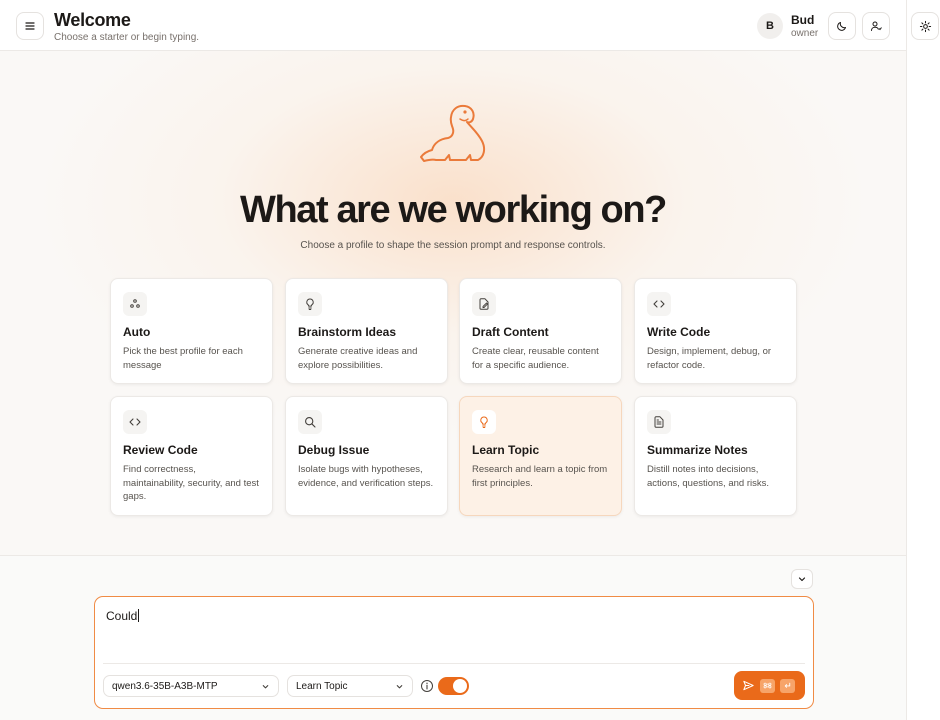 This screenshot has height=720, width=940. What do you see at coordinates (165, 686) in the screenshot?
I see `model-select-value: qwen3.6-35B-A3B-MTP` at bounding box center [165, 686].